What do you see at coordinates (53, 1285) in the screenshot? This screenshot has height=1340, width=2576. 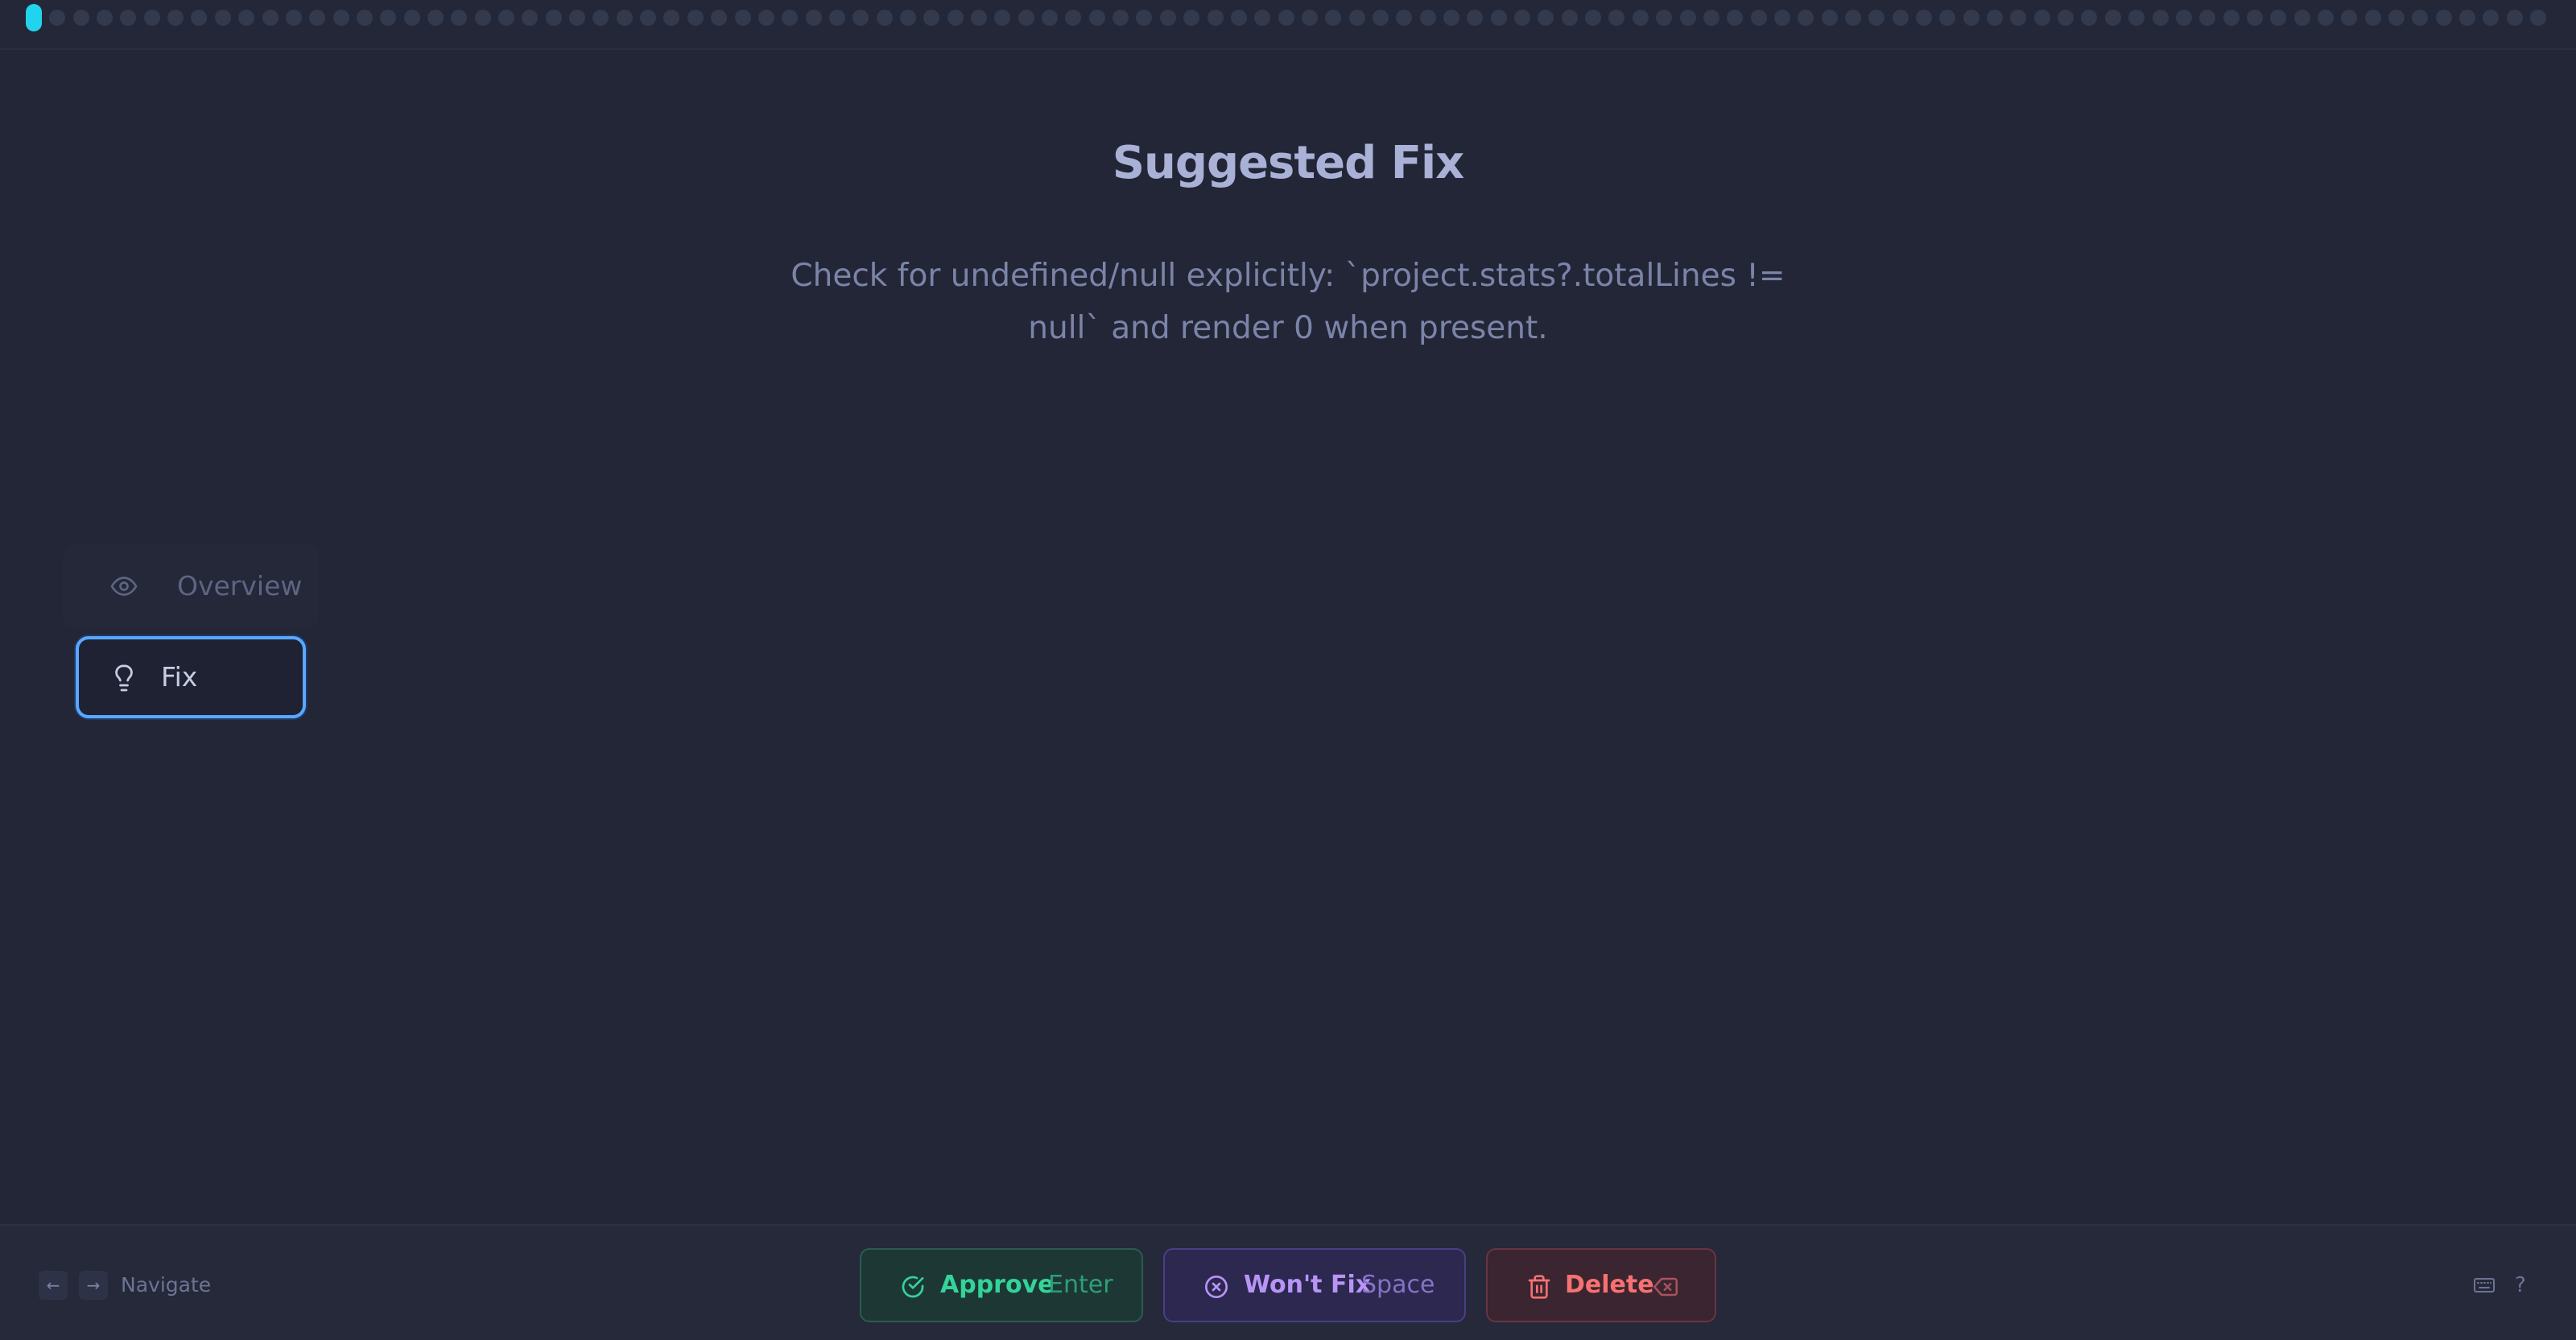 I see `navigate-left-key: ←` at bounding box center [53, 1285].